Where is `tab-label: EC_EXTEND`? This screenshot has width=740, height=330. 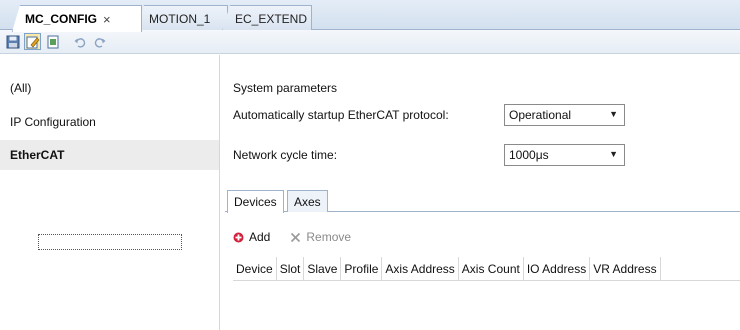 tab-label: EC_EXTEND is located at coordinates (271, 18).